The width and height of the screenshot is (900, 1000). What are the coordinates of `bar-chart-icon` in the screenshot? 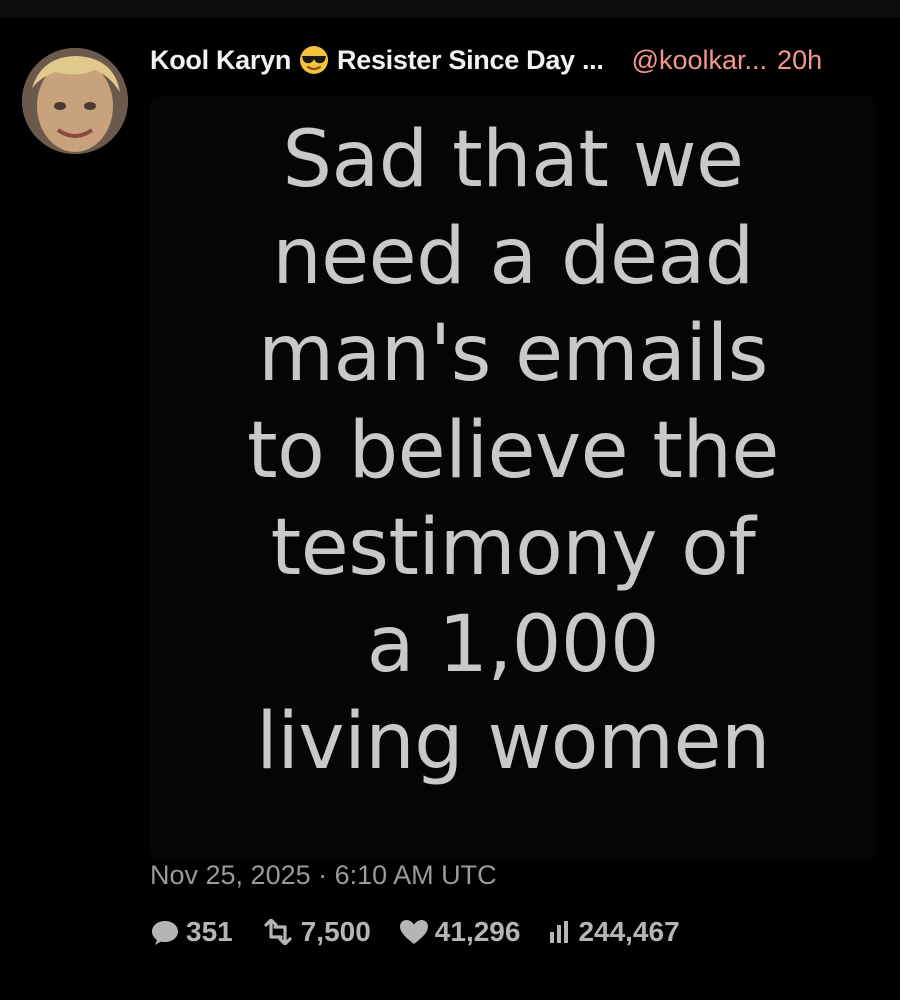 It's located at (560, 932).